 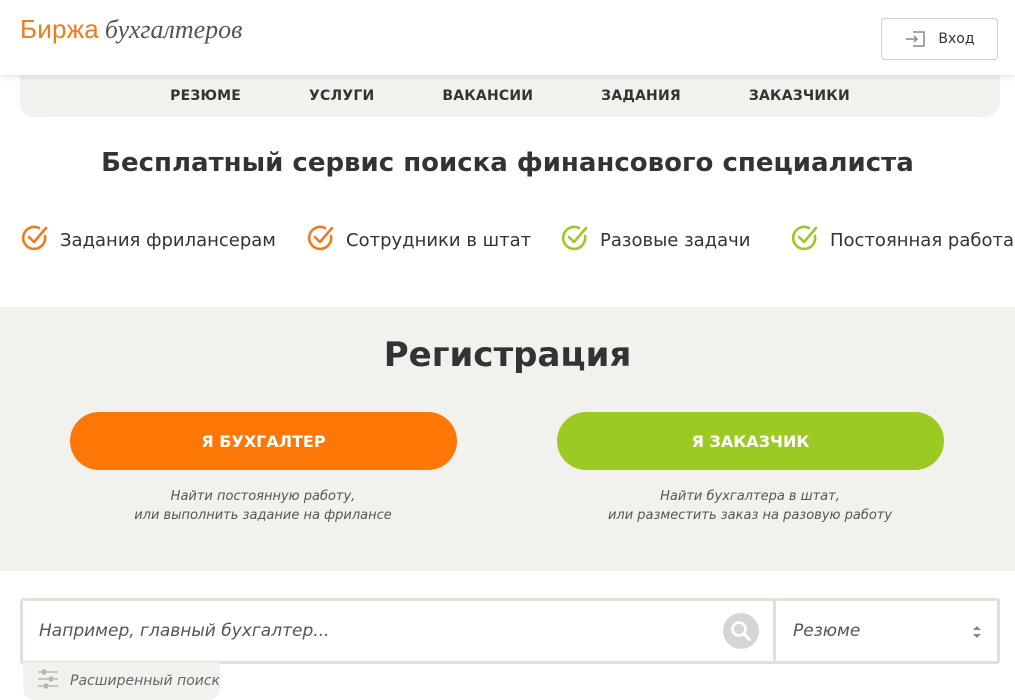 I want to click on search-bar: Резюме, so click(x=510, y=631).